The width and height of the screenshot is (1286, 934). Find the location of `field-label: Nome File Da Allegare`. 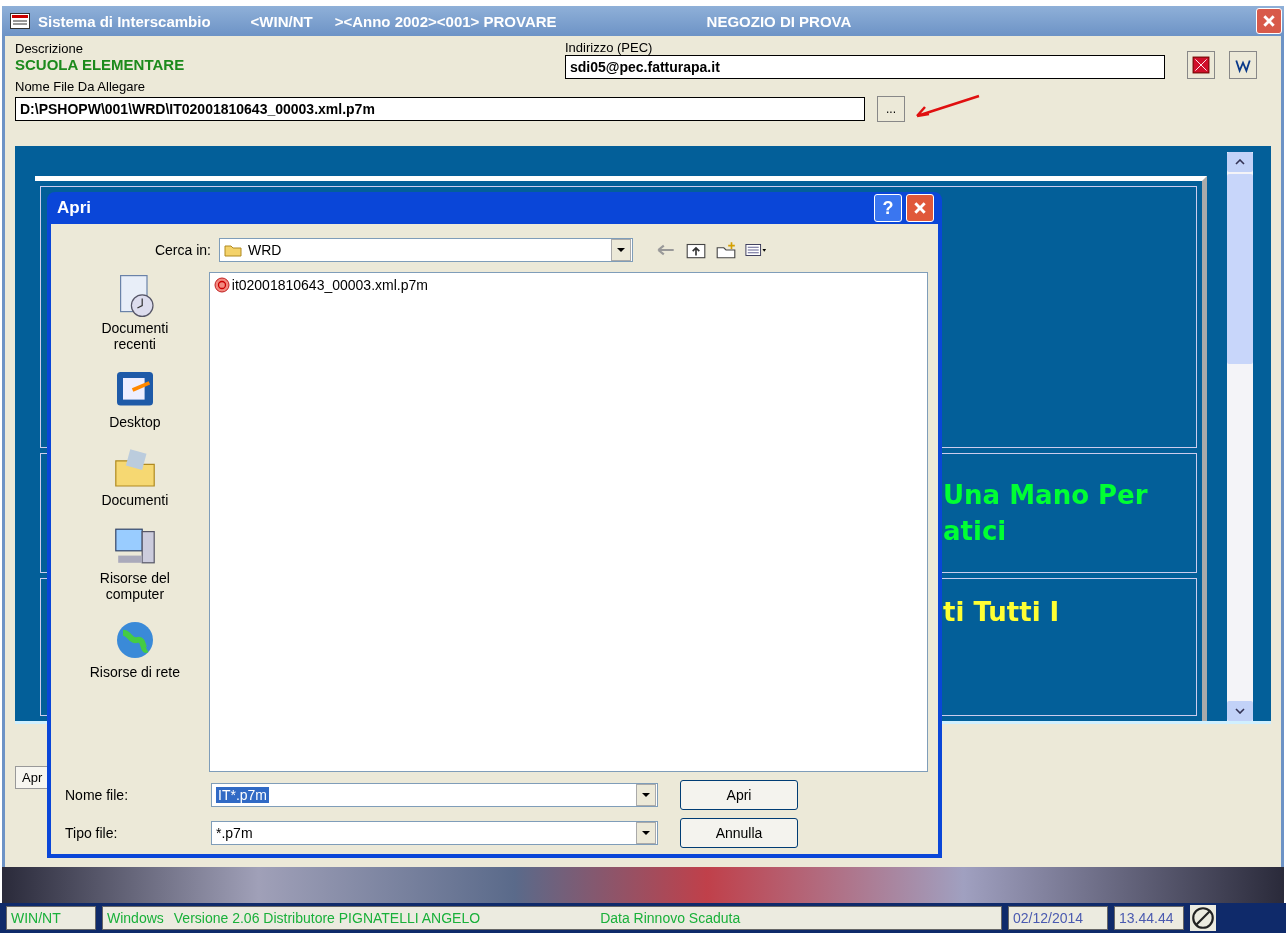

field-label: Nome File Da Allegare is located at coordinates (81, 86).